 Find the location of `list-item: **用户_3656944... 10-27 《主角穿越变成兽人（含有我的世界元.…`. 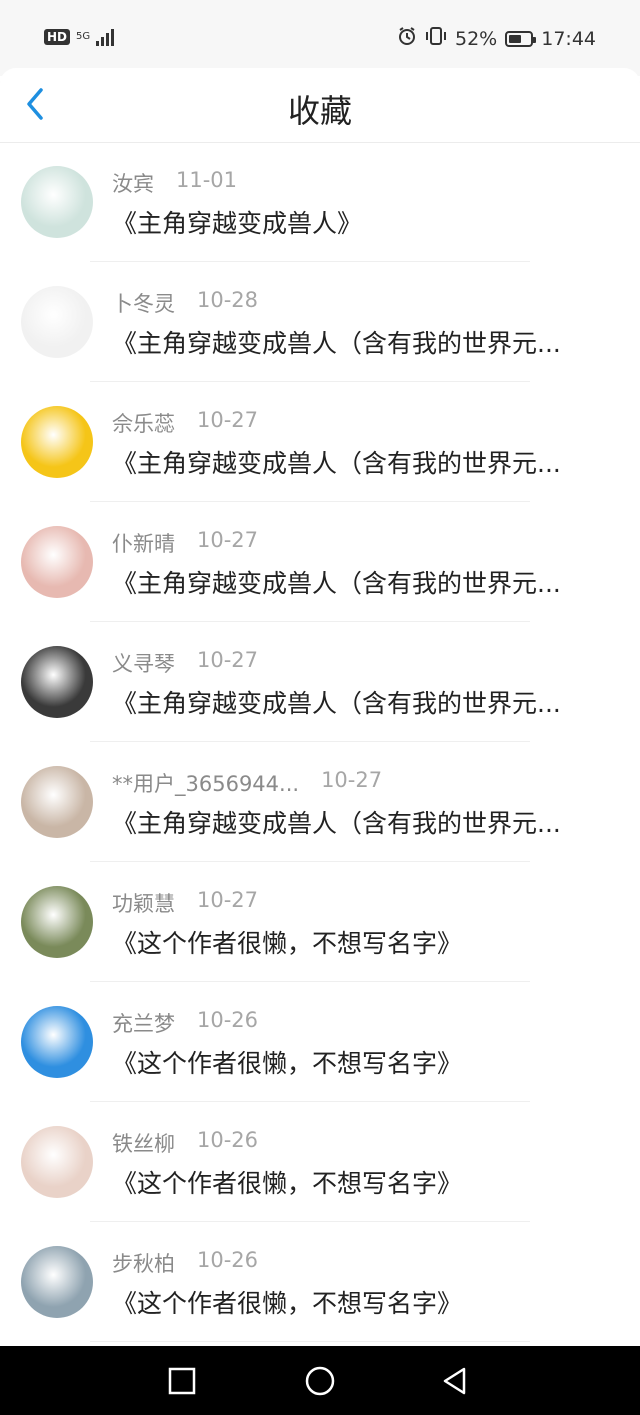

list-item: **用户_3656944... 10-27 《主角穿越变成兽人（含有我的世界元.… is located at coordinates (320, 802).